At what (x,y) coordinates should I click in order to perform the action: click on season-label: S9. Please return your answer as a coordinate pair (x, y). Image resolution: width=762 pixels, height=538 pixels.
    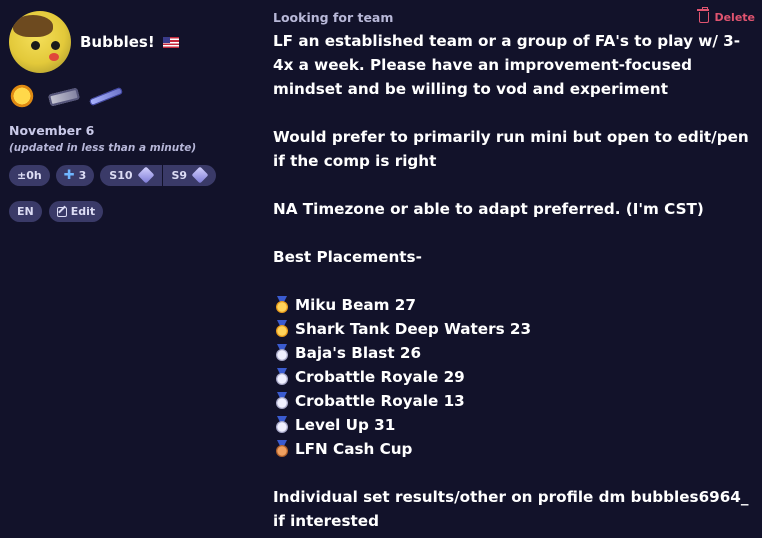
    Looking at the image, I should click on (179, 175).